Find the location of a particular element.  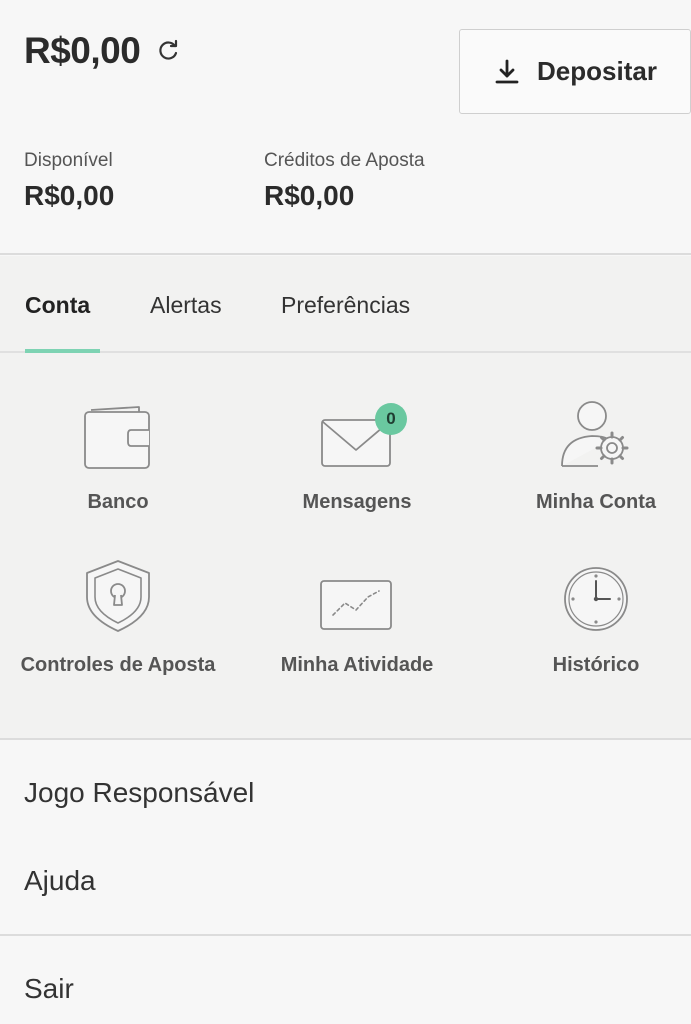

wallet-icon is located at coordinates (118, 439).